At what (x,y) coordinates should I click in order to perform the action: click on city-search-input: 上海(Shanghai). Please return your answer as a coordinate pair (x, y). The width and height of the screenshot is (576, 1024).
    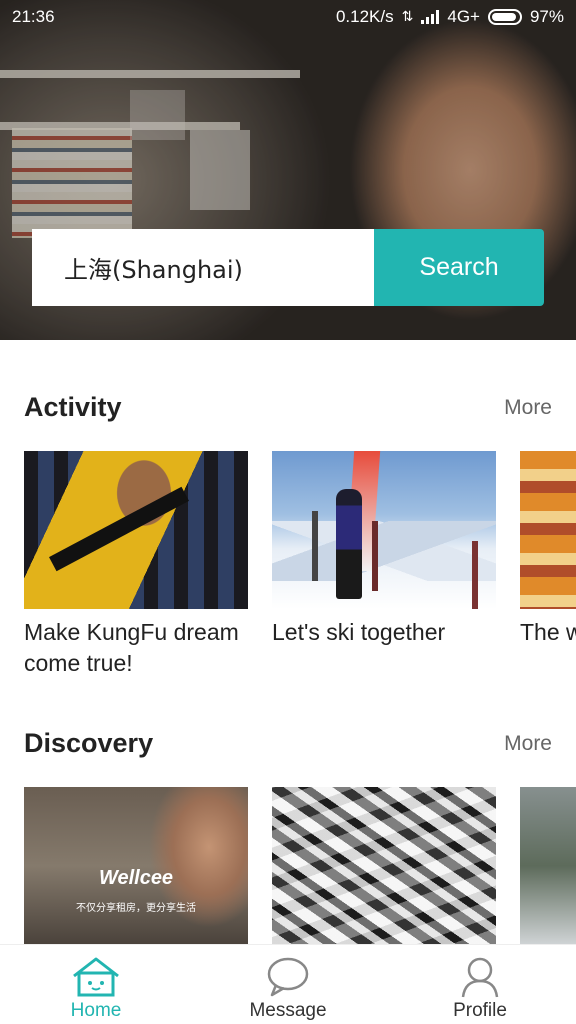
    Looking at the image, I should click on (203, 267).